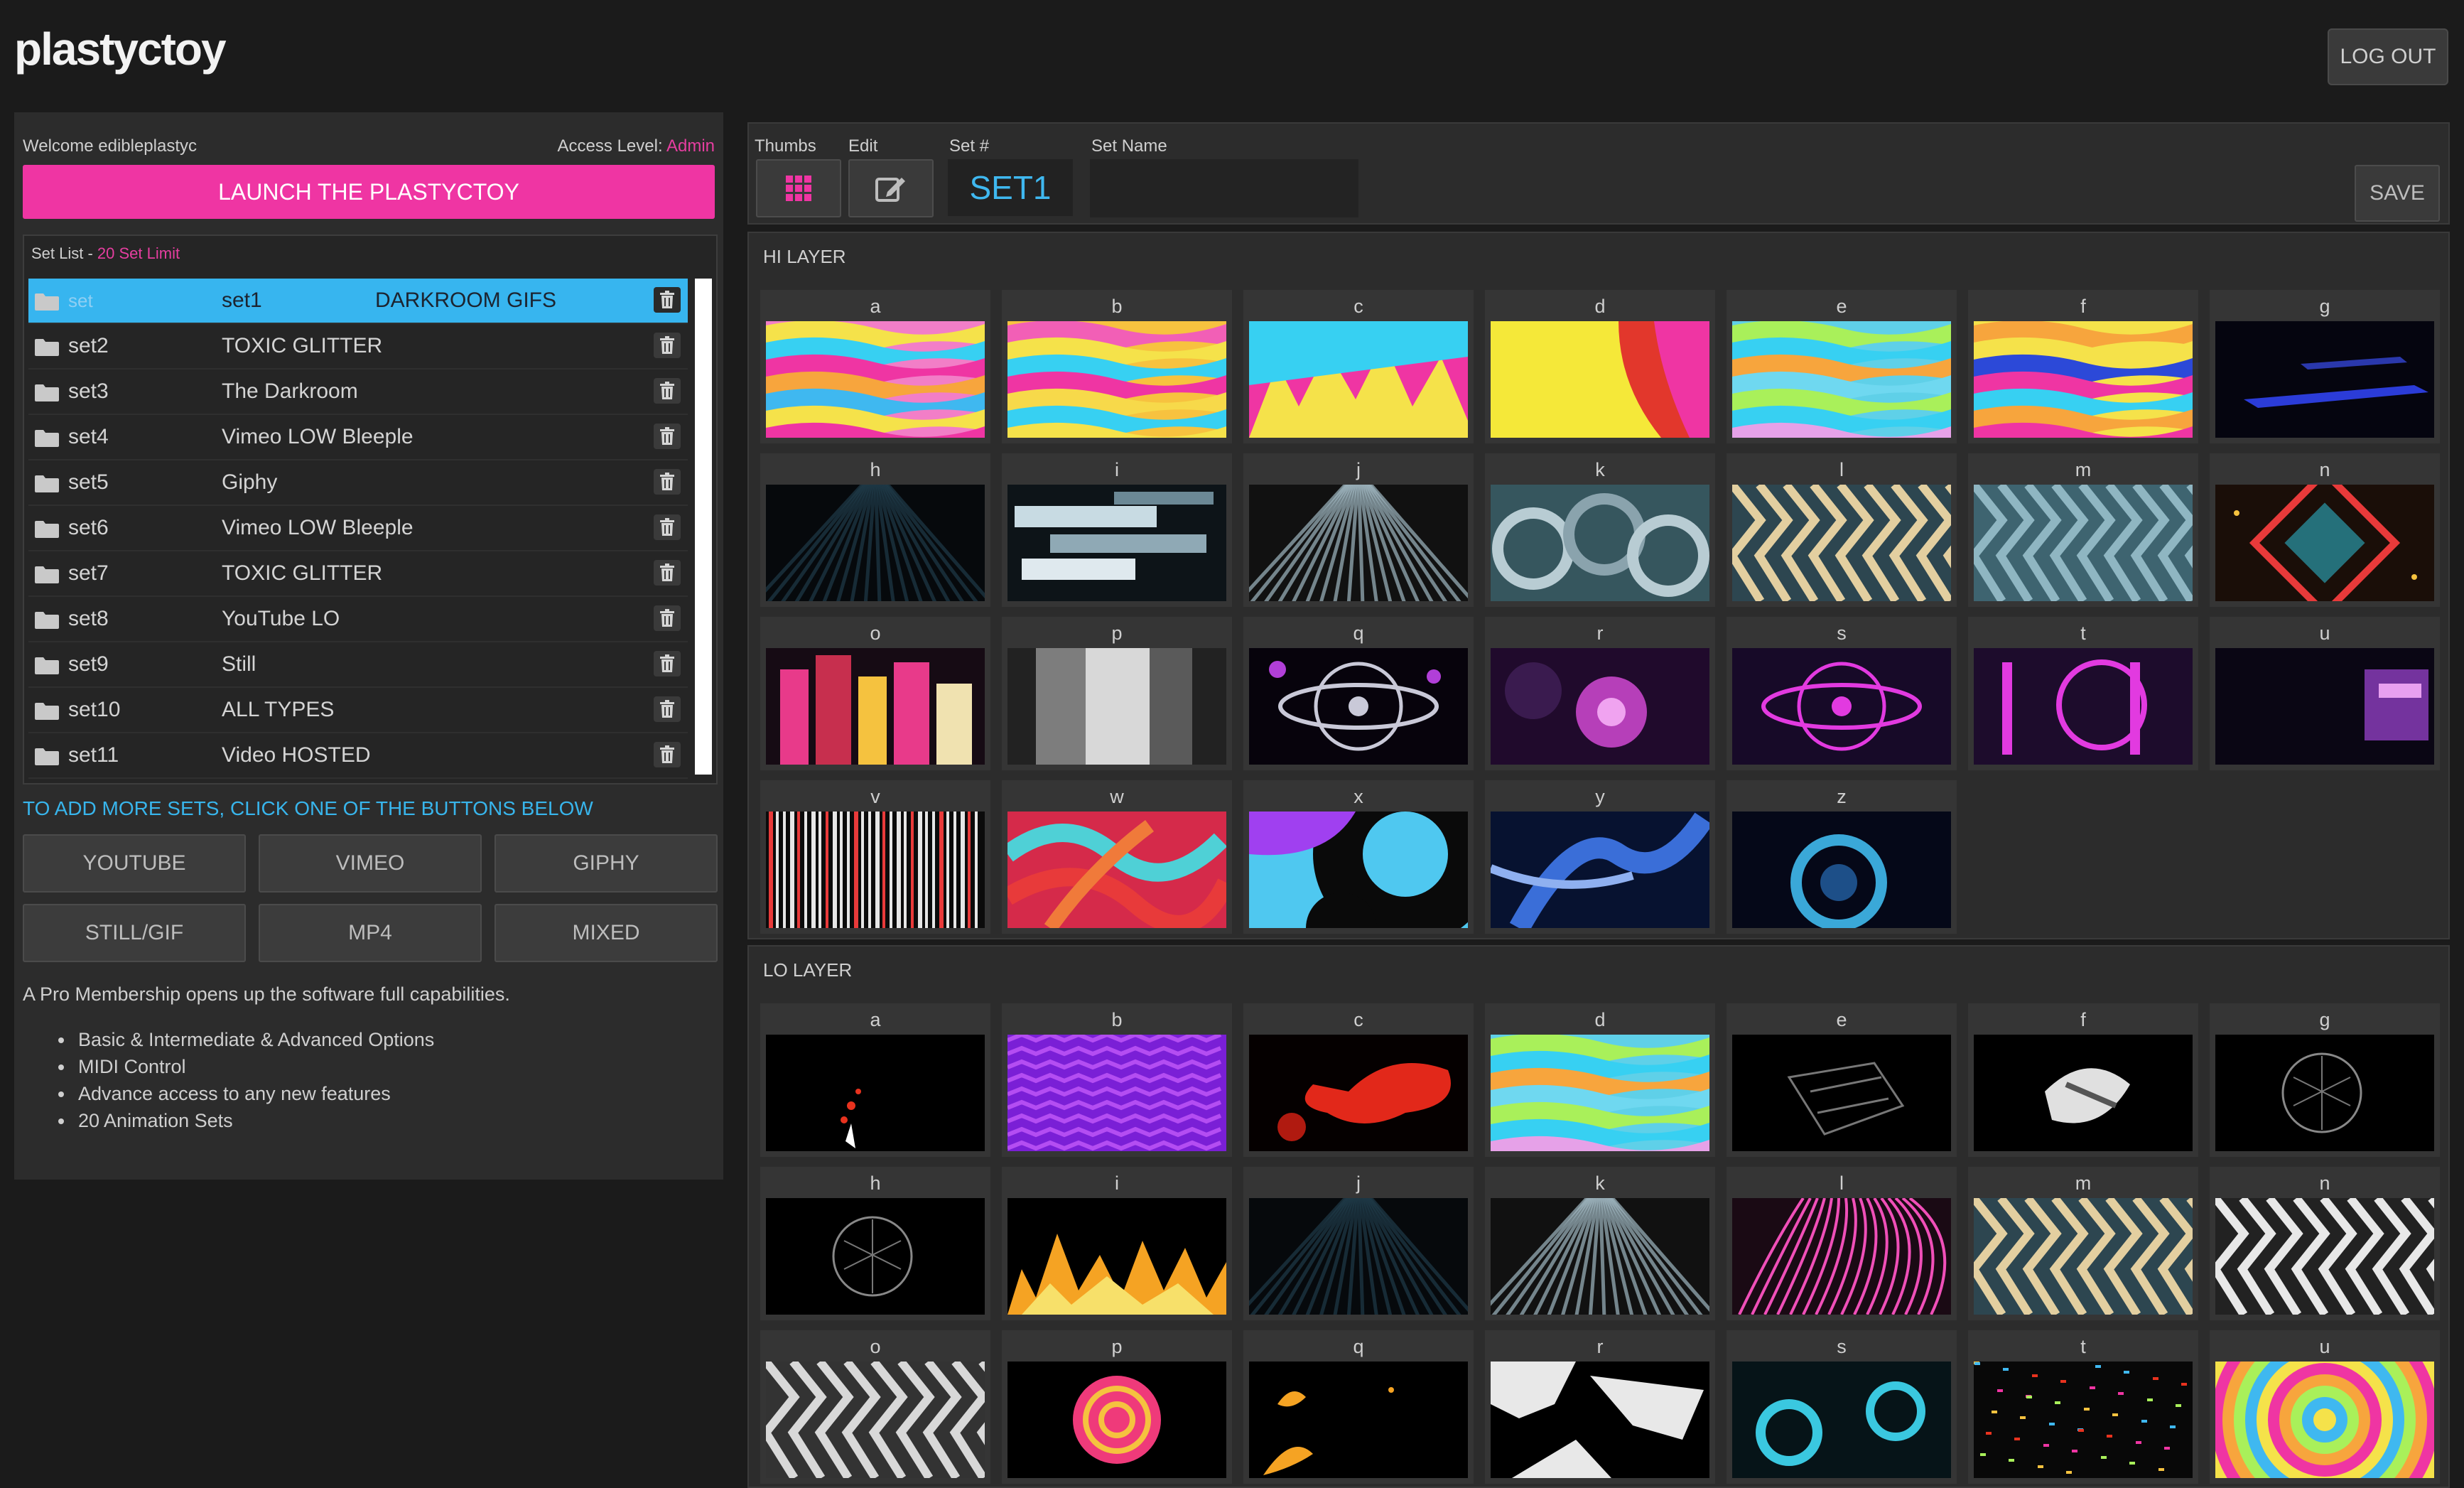  I want to click on hi-layer-cell: f, so click(2083, 366).